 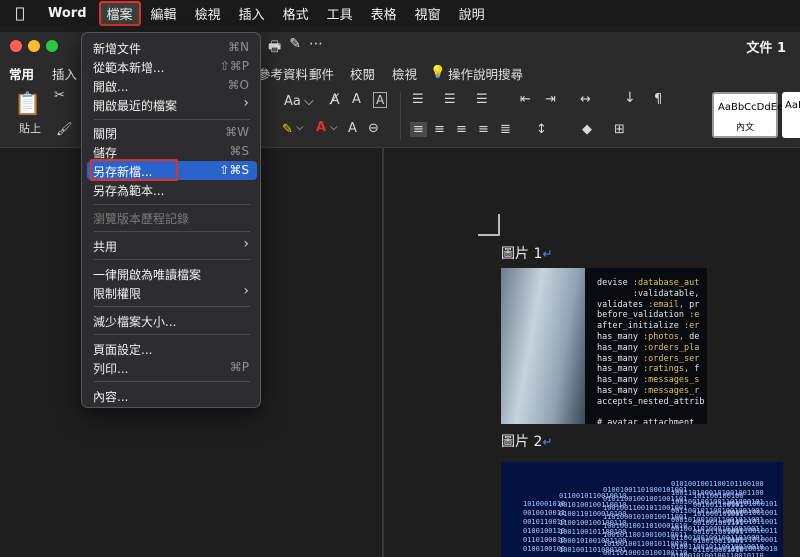 What do you see at coordinates (172, 170) in the screenshot?
I see `menu-item-save-as: 另存新檔... ⇧⌘S` at bounding box center [172, 170].